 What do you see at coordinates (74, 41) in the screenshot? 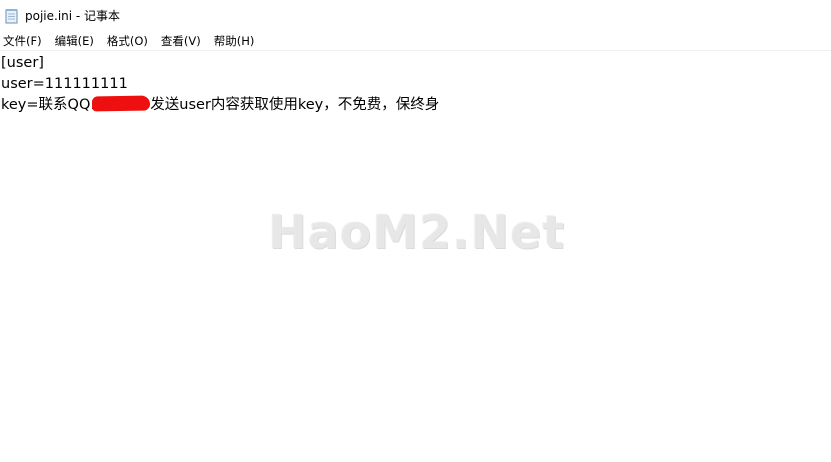
I see `menu-edit: 编辑(E)` at bounding box center [74, 41].